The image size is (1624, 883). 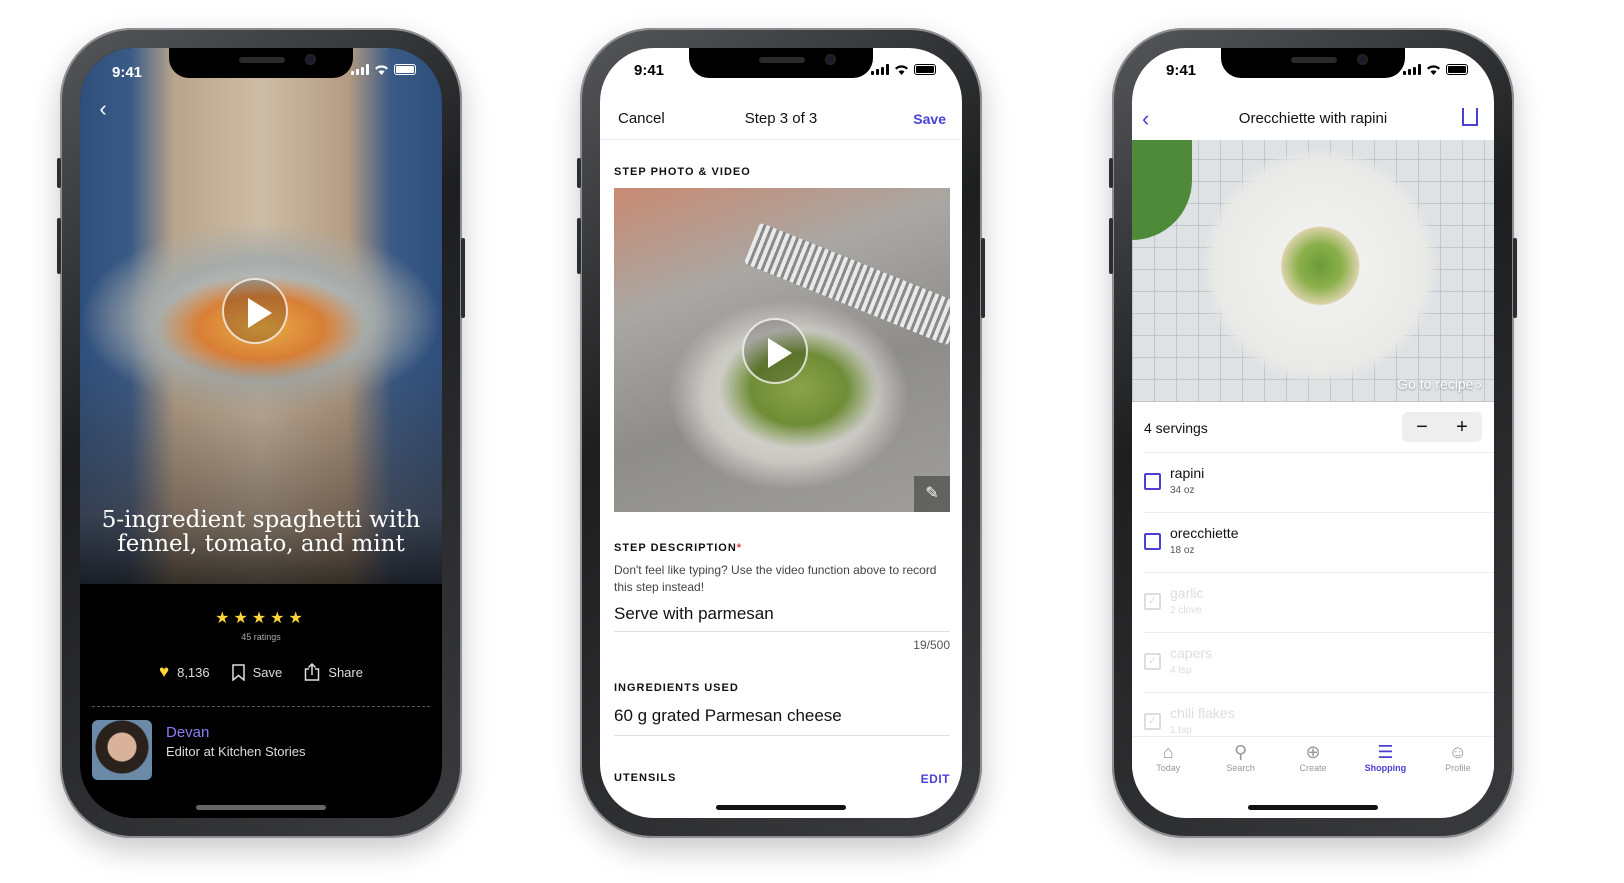 I want to click on ingredient-used-item: 60 g grated Parmesan cheese, so click(x=782, y=721).